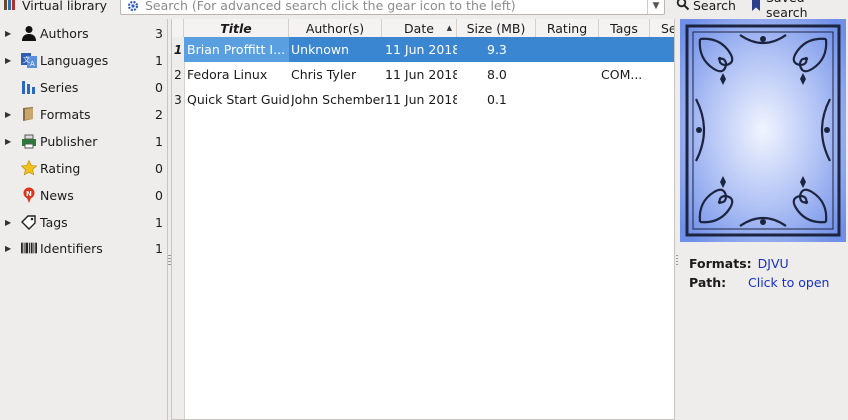  I want to click on row-number: 3, so click(178, 99).